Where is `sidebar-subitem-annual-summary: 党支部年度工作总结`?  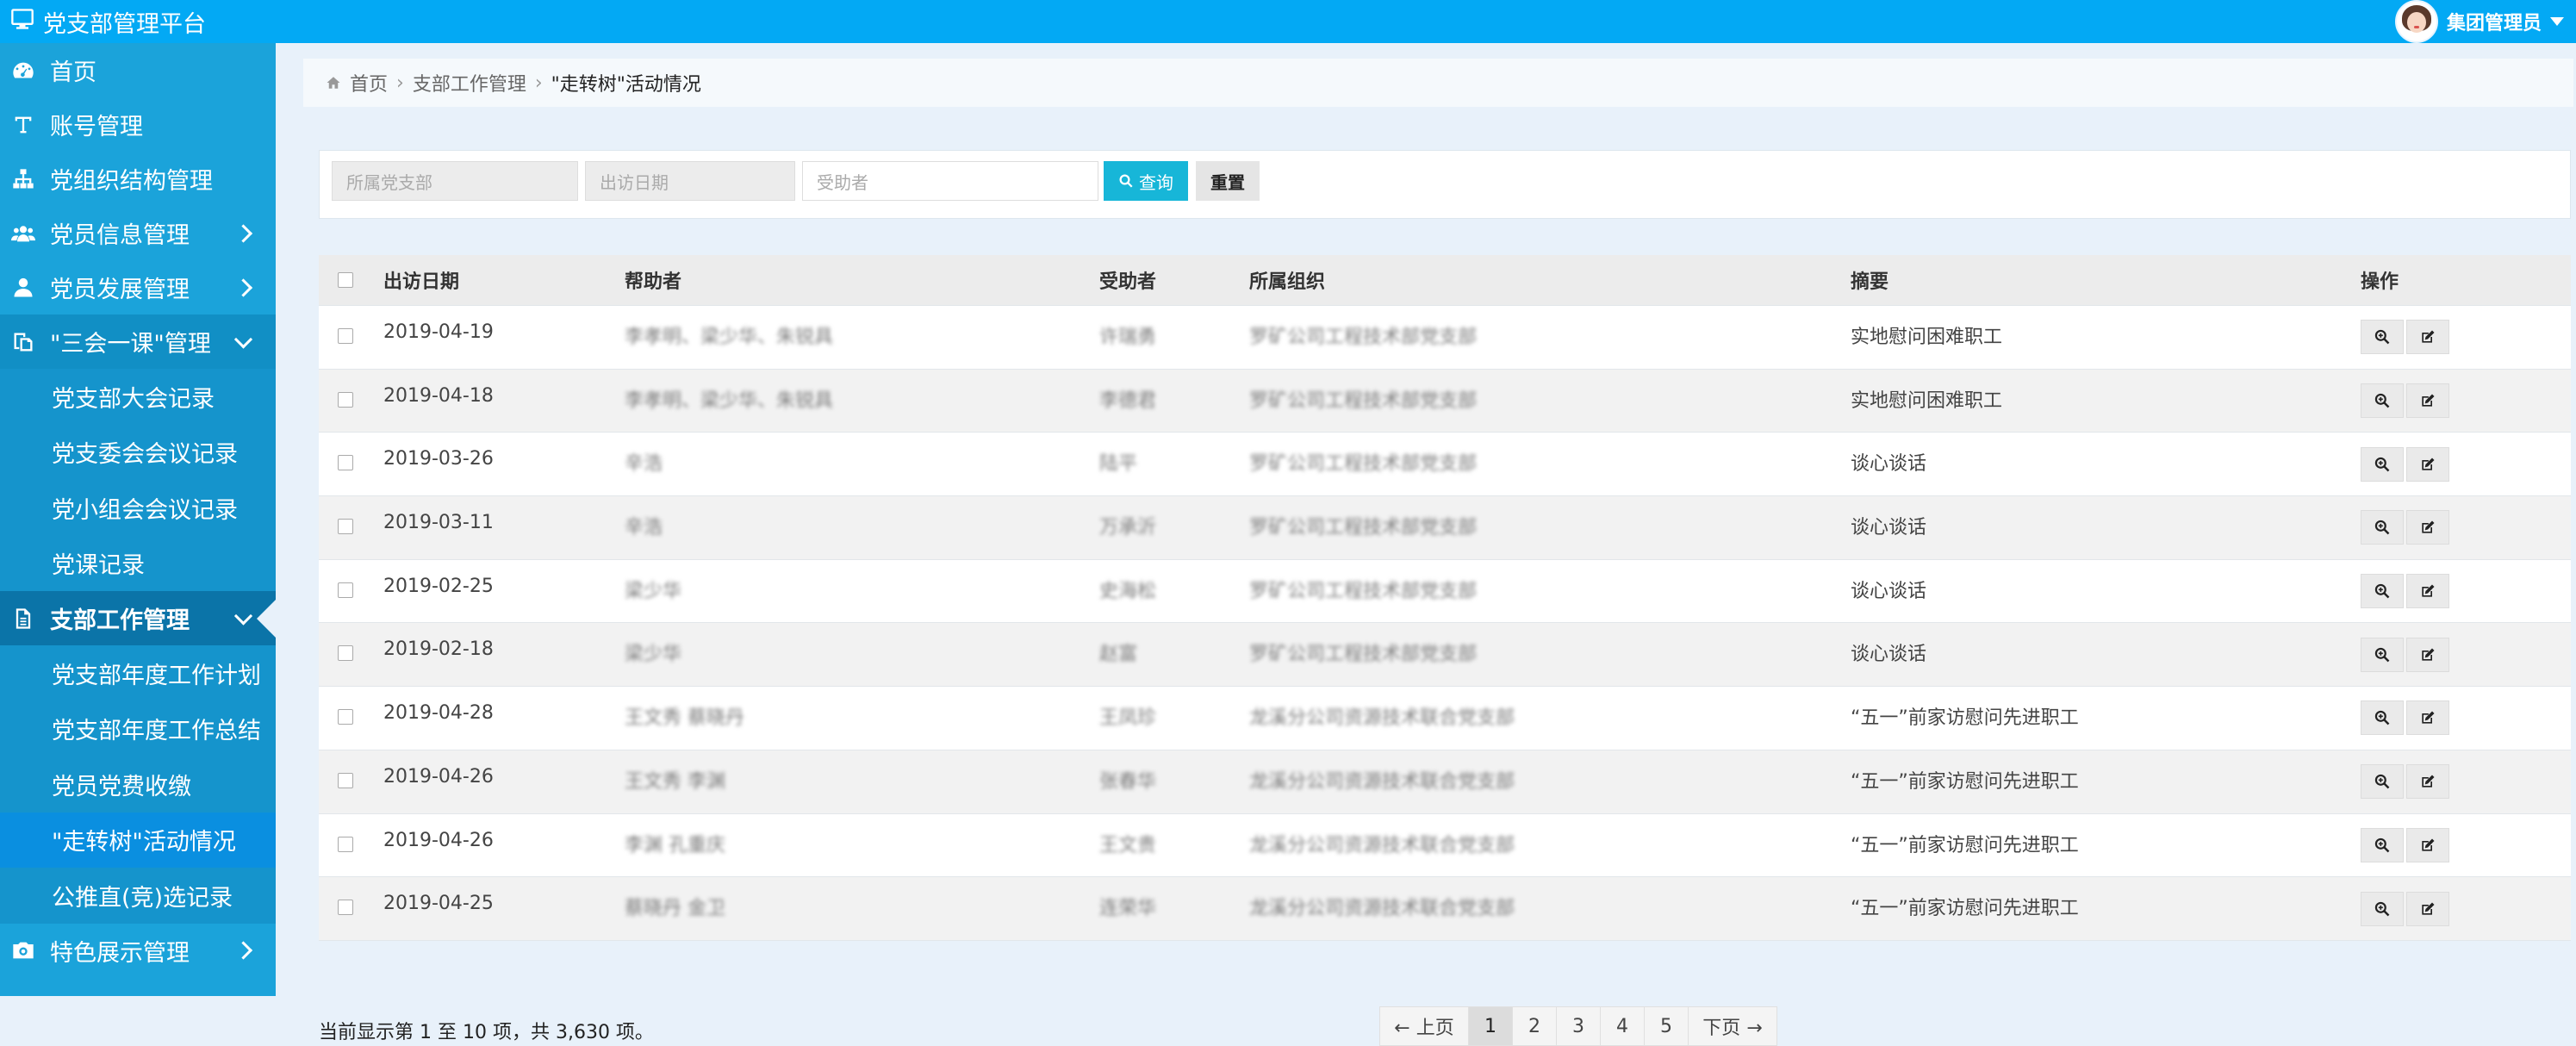
sidebar-subitem-annual-summary: 党支部年度工作总结 is located at coordinates (138, 728).